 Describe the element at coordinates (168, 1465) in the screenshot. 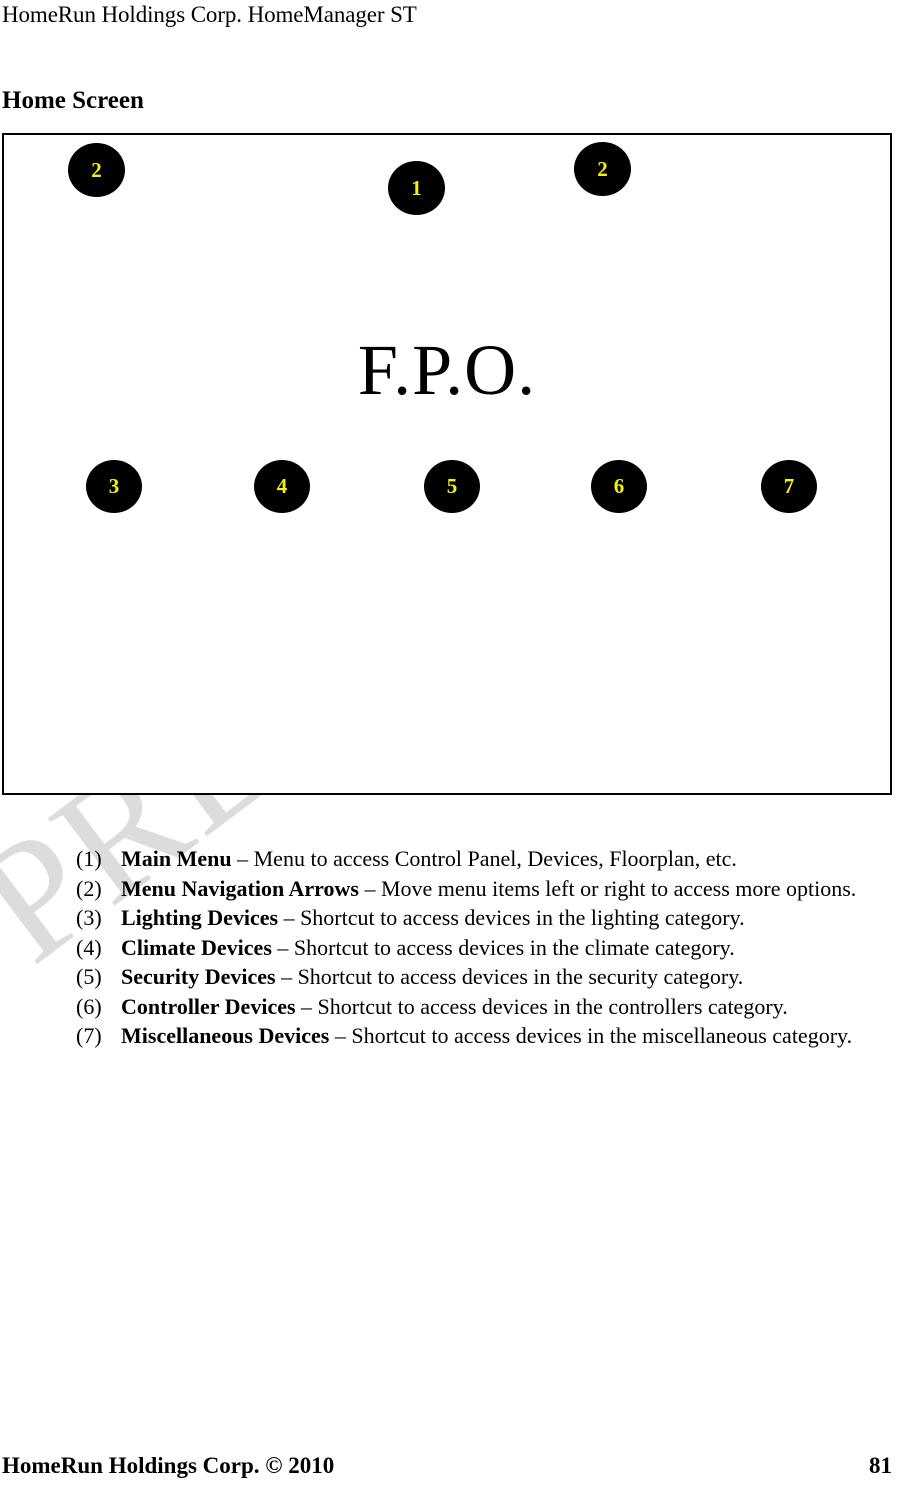

I see `footer-copyright: HomeRun Holdings Corp. © 2010` at that location.